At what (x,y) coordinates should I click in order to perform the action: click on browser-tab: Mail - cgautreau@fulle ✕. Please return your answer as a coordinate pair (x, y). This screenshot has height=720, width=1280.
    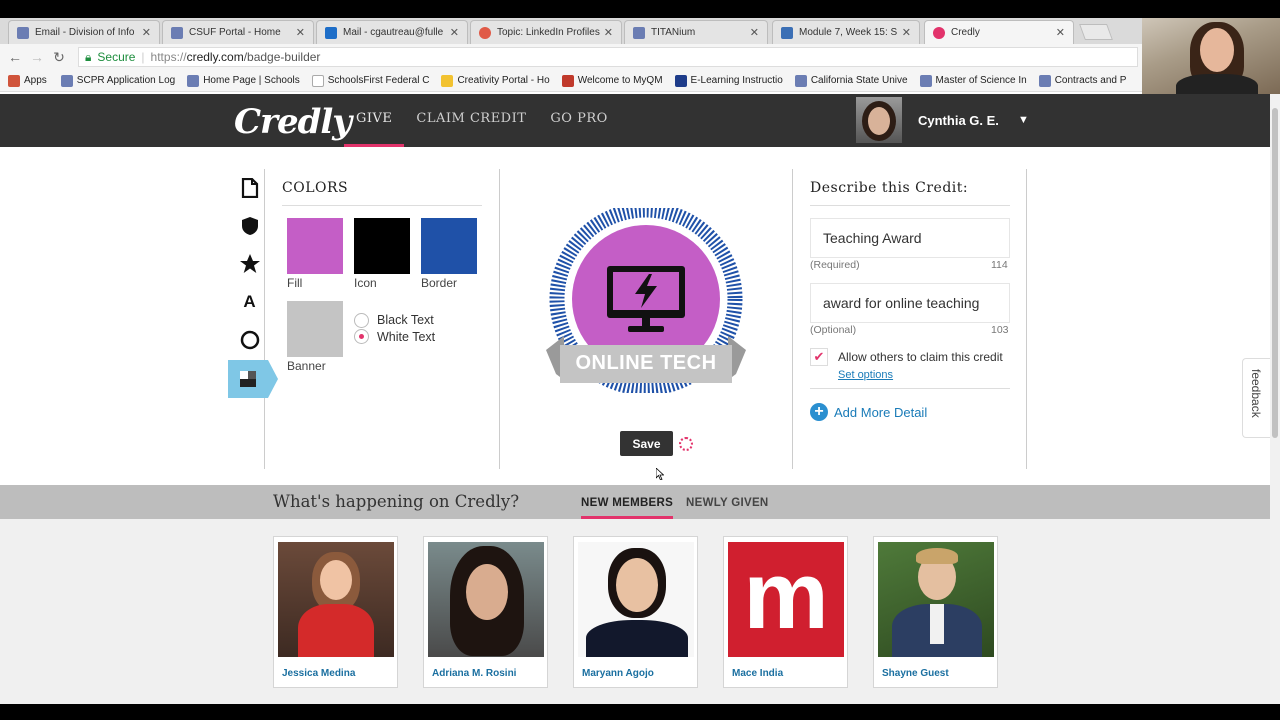
    Looking at the image, I should click on (392, 32).